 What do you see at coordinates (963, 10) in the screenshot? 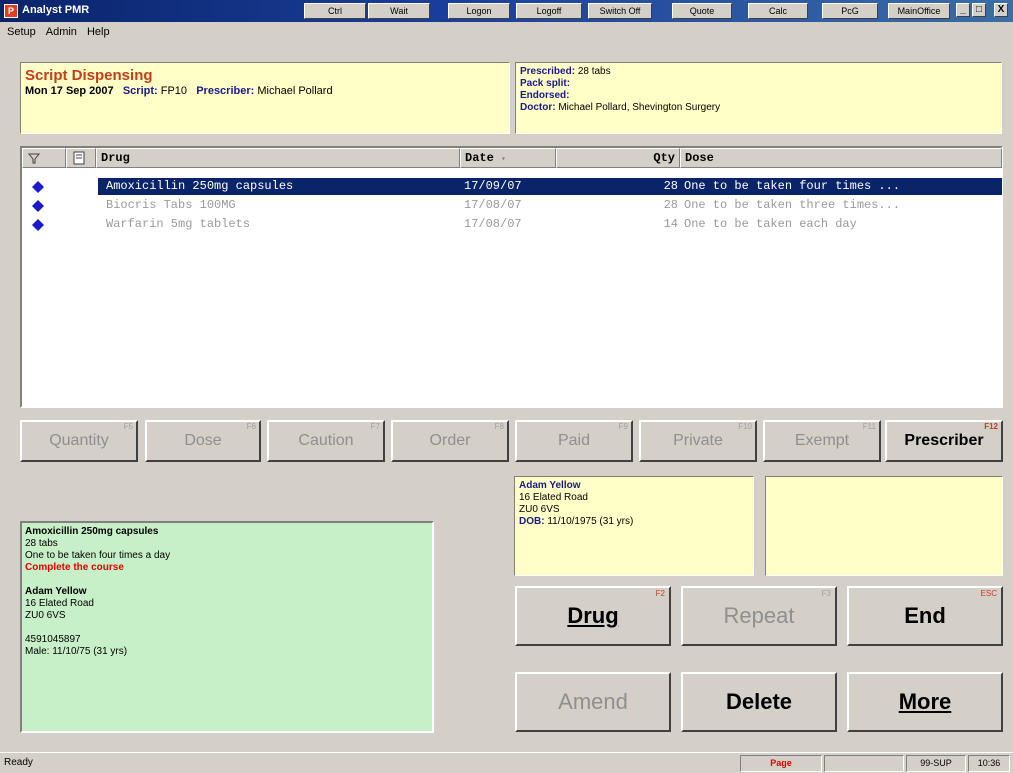
I see `minimize-icon: _` at bounding box center [963, 10].